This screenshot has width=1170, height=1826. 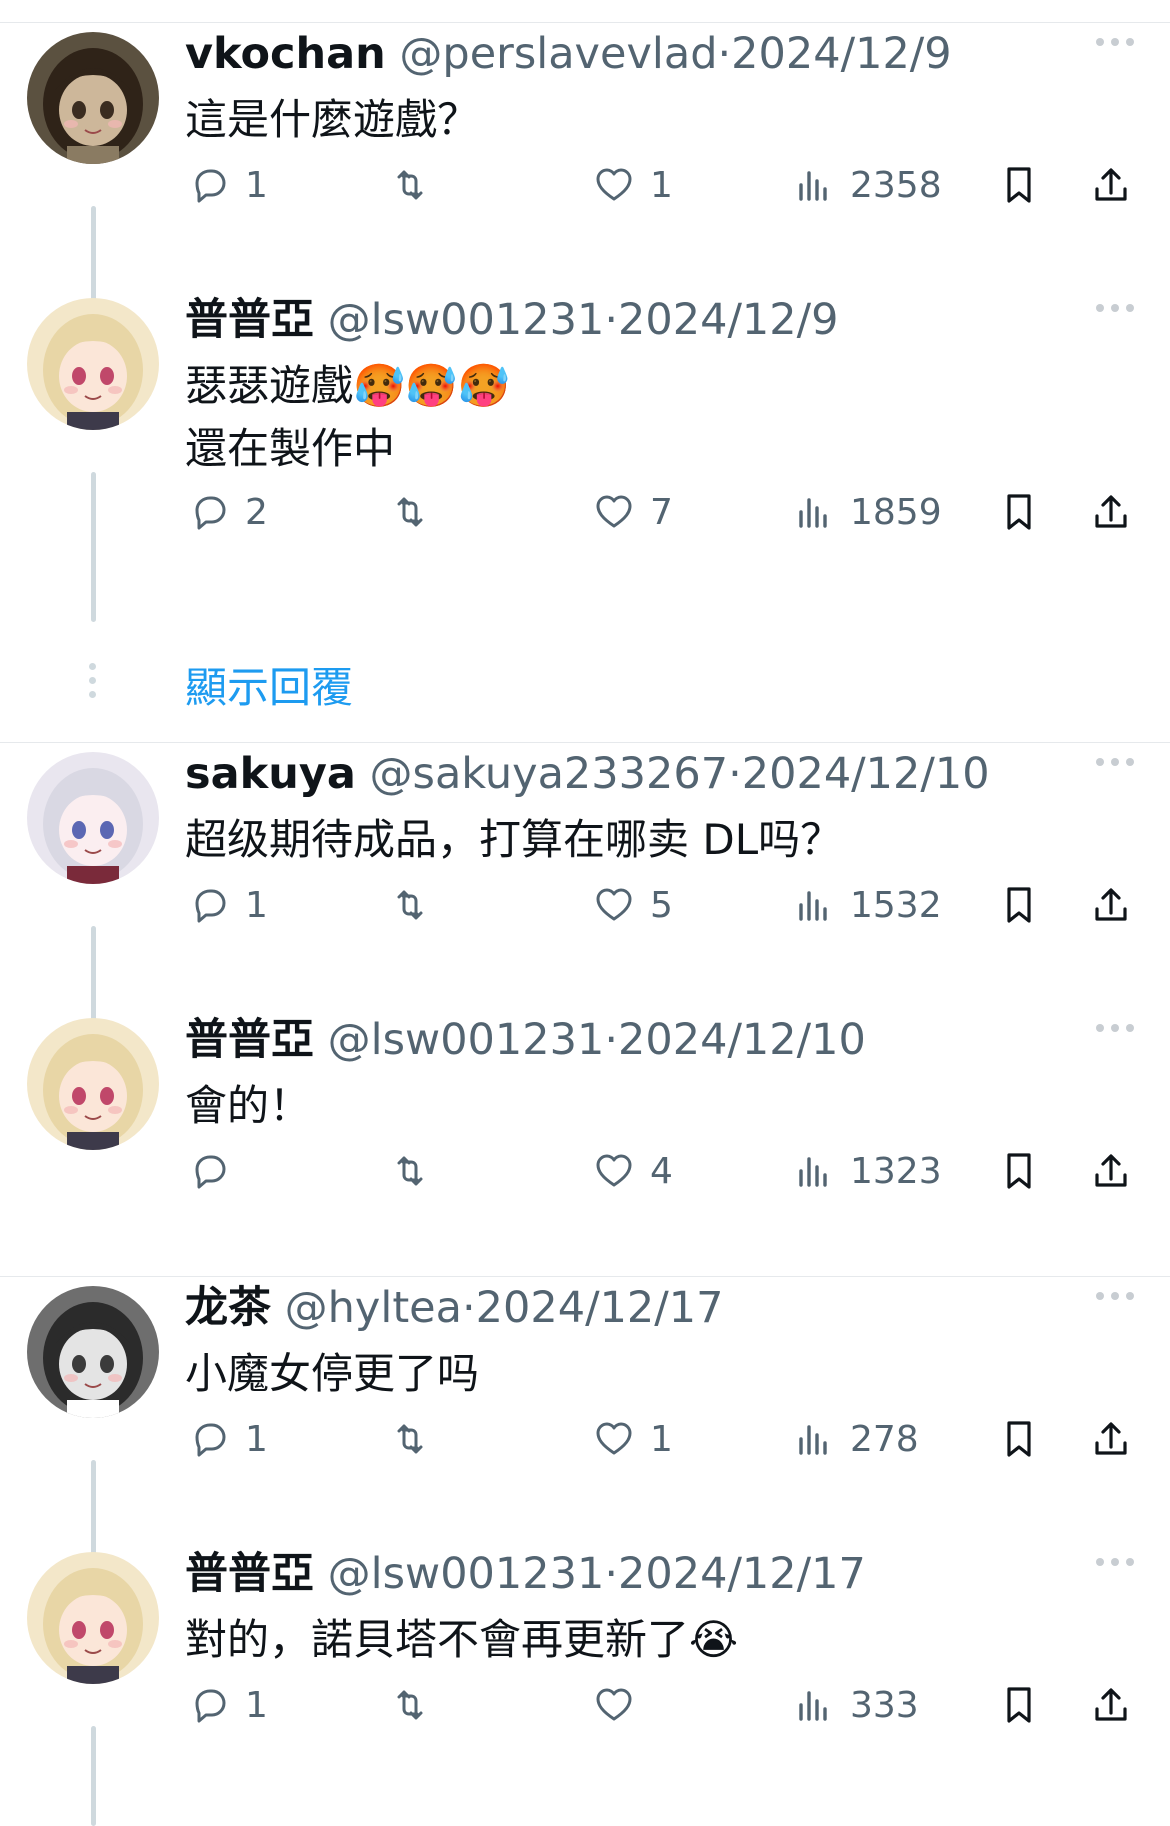 What do you see at coordinates (865, 1171) in the screenshot?
I see `views-button: 1323` at bounding box center [865, 1171].